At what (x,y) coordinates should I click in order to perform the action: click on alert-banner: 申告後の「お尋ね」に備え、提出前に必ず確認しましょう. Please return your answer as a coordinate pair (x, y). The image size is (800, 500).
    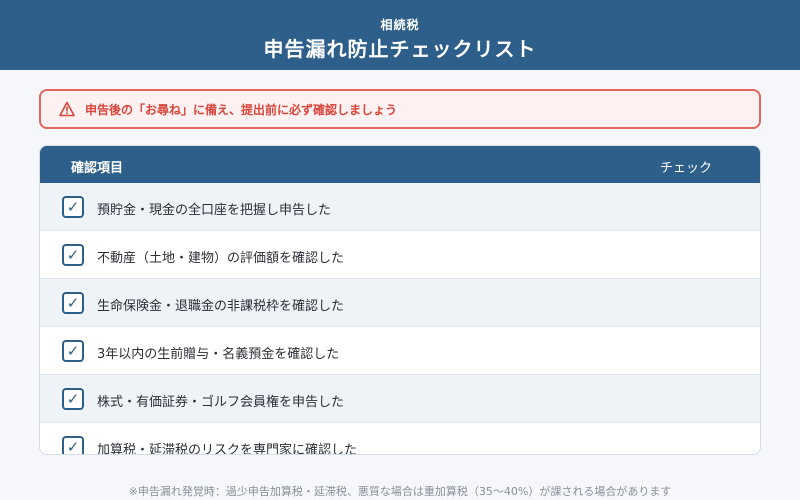
    Looking at the image, I should click on (400, 109).